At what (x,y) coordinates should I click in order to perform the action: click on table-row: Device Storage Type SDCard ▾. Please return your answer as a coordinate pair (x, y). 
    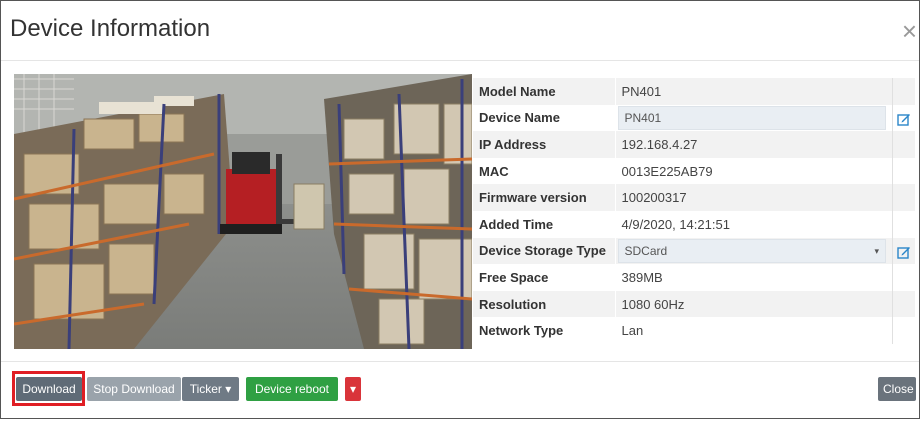
    Looking at the image, I should click on (694, 251).